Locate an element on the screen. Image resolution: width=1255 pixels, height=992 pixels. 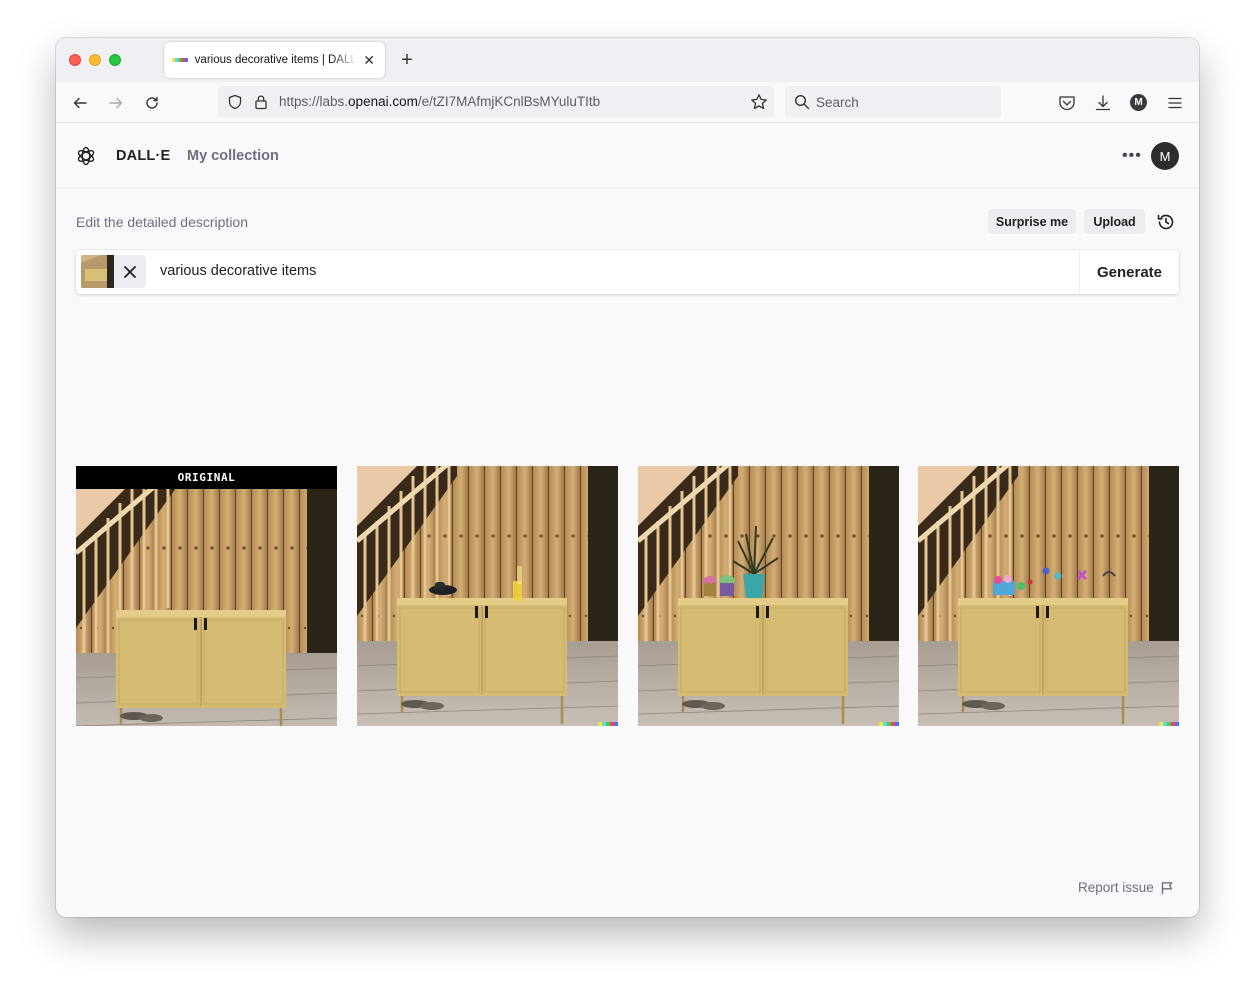
generate-button: Generate is located at coordinates (1129, 272).